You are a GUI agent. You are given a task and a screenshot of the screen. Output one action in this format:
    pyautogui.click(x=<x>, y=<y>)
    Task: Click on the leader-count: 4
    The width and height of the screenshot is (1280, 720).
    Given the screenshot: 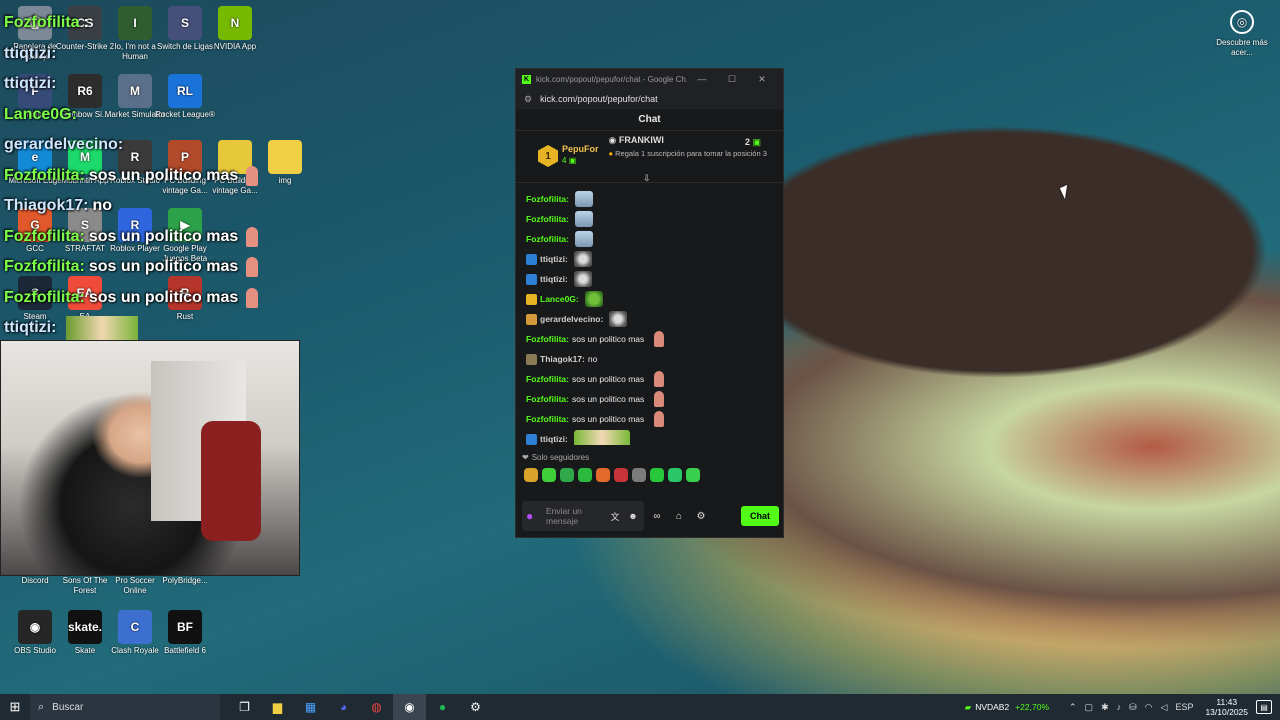 What is the action you would take?
    pyautogui.click(x=564, y=160)
    